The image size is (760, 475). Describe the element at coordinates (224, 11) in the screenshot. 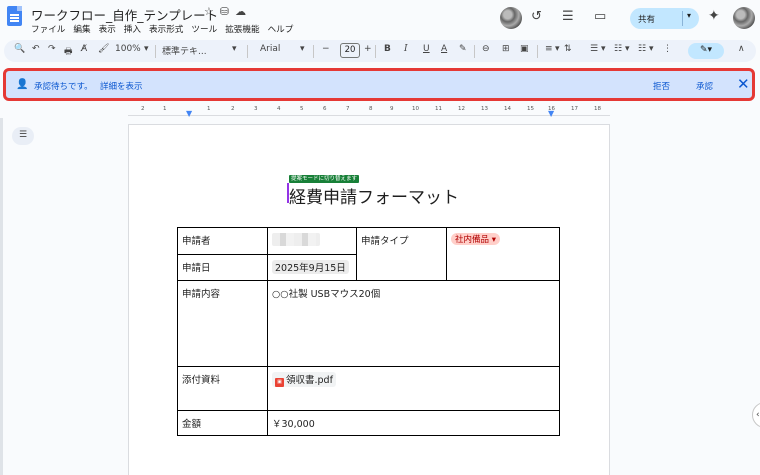

I see `move-folder-icon: ⛁` at that location.